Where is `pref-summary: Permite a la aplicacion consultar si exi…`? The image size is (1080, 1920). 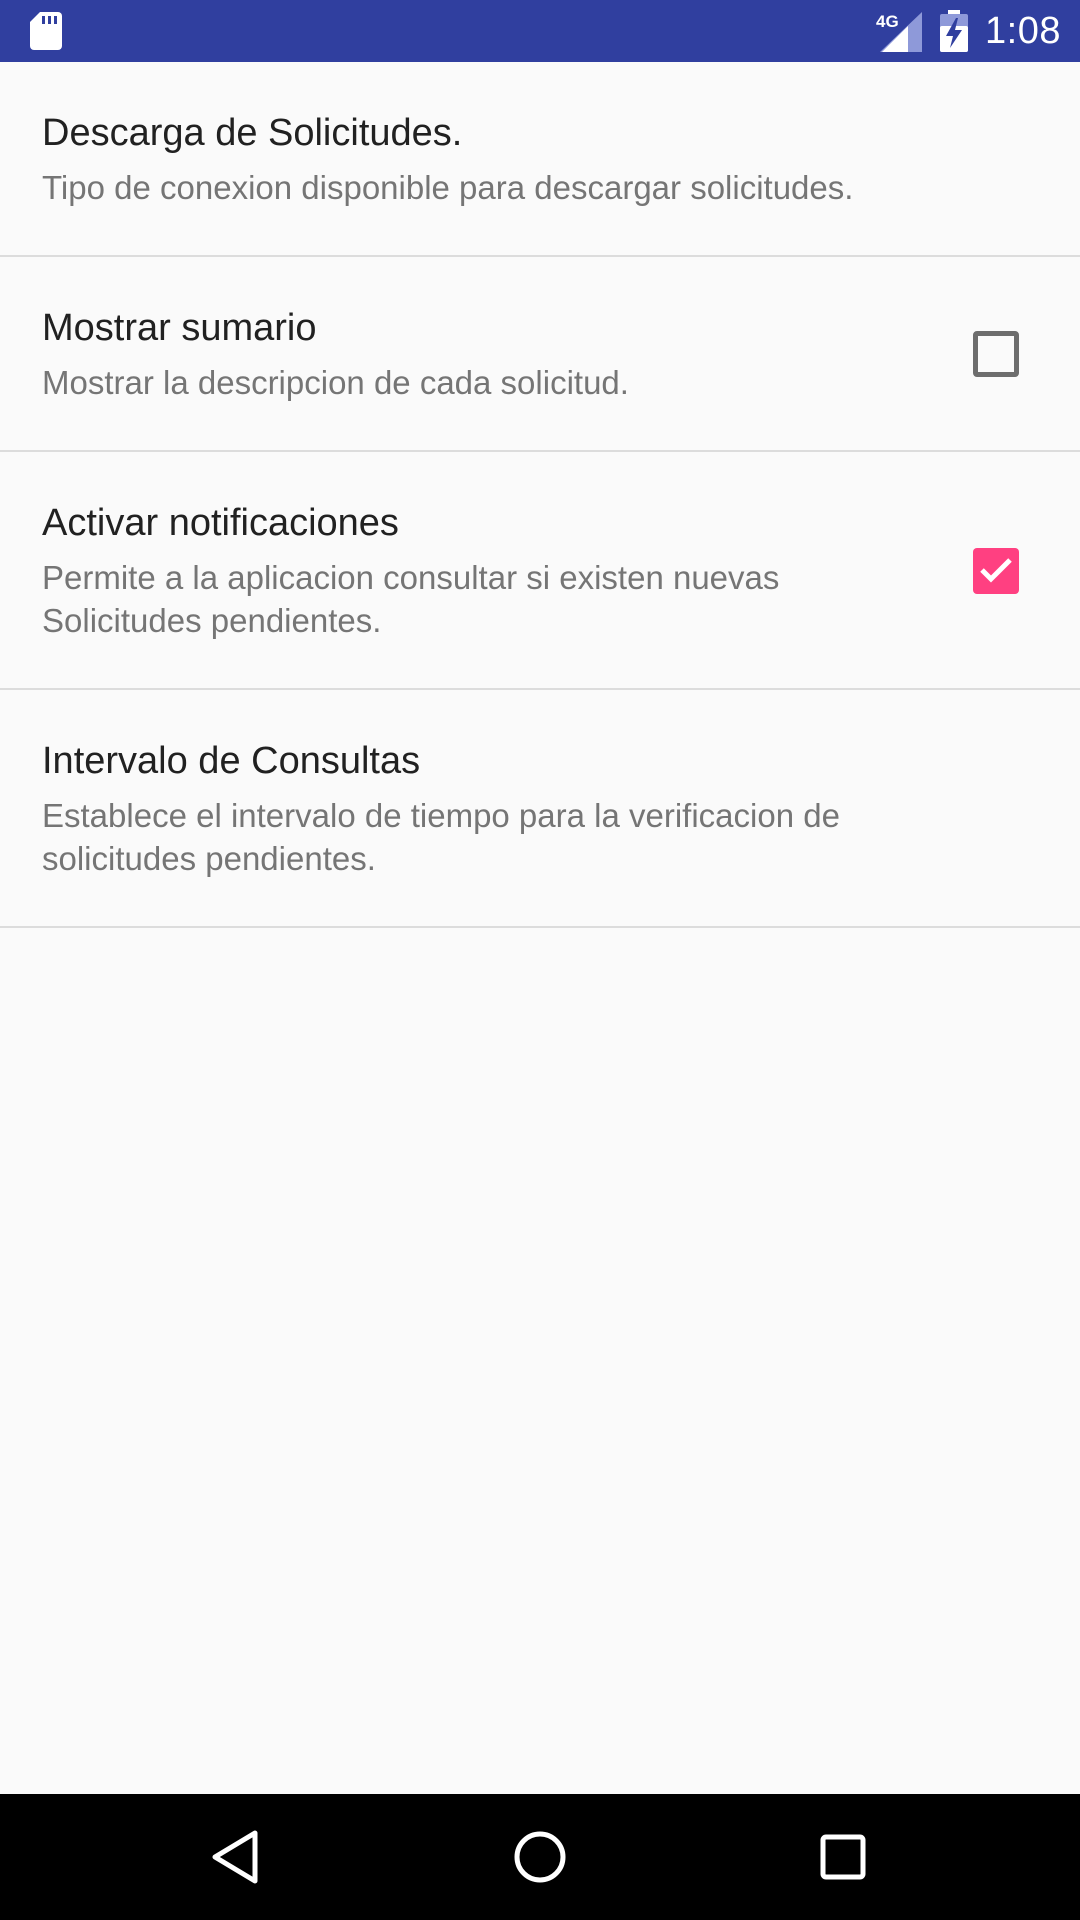 pref-summary: Permite a la aplicacion consultar si exi… is located at coordinates (411, 599).